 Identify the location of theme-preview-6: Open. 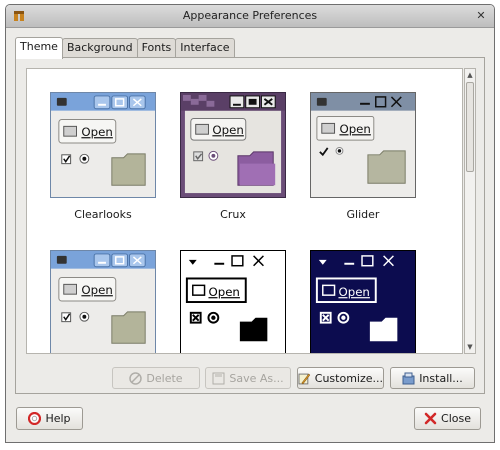
(363, 301).